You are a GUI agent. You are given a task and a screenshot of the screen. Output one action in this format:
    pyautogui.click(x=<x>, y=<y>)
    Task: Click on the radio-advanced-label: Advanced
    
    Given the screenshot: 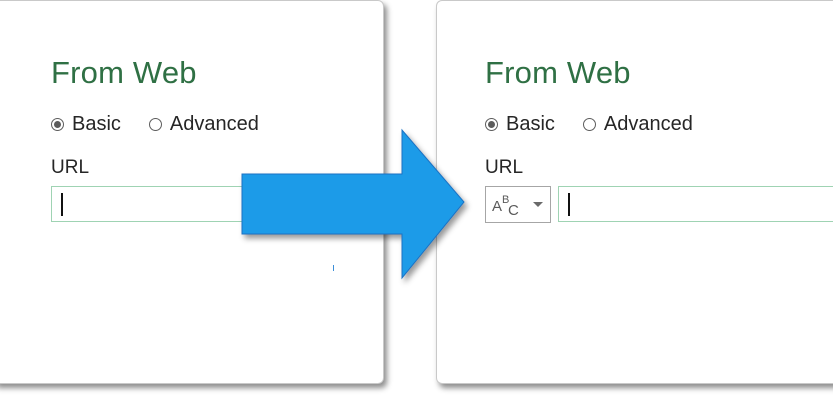 What is the action you would take?
    pyautogui.click(x=648, y=124)
    